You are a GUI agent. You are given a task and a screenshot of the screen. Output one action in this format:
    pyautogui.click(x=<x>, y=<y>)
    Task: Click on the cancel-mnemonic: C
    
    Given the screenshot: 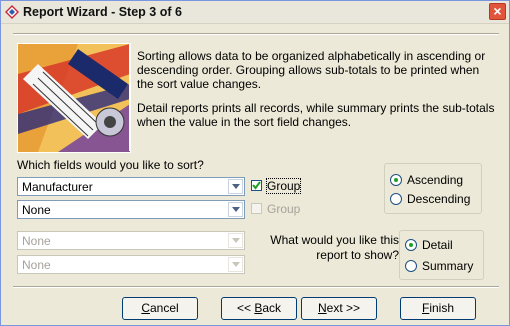 What is the action you would take?
    pyautogui.click(x=145, y=308)
    